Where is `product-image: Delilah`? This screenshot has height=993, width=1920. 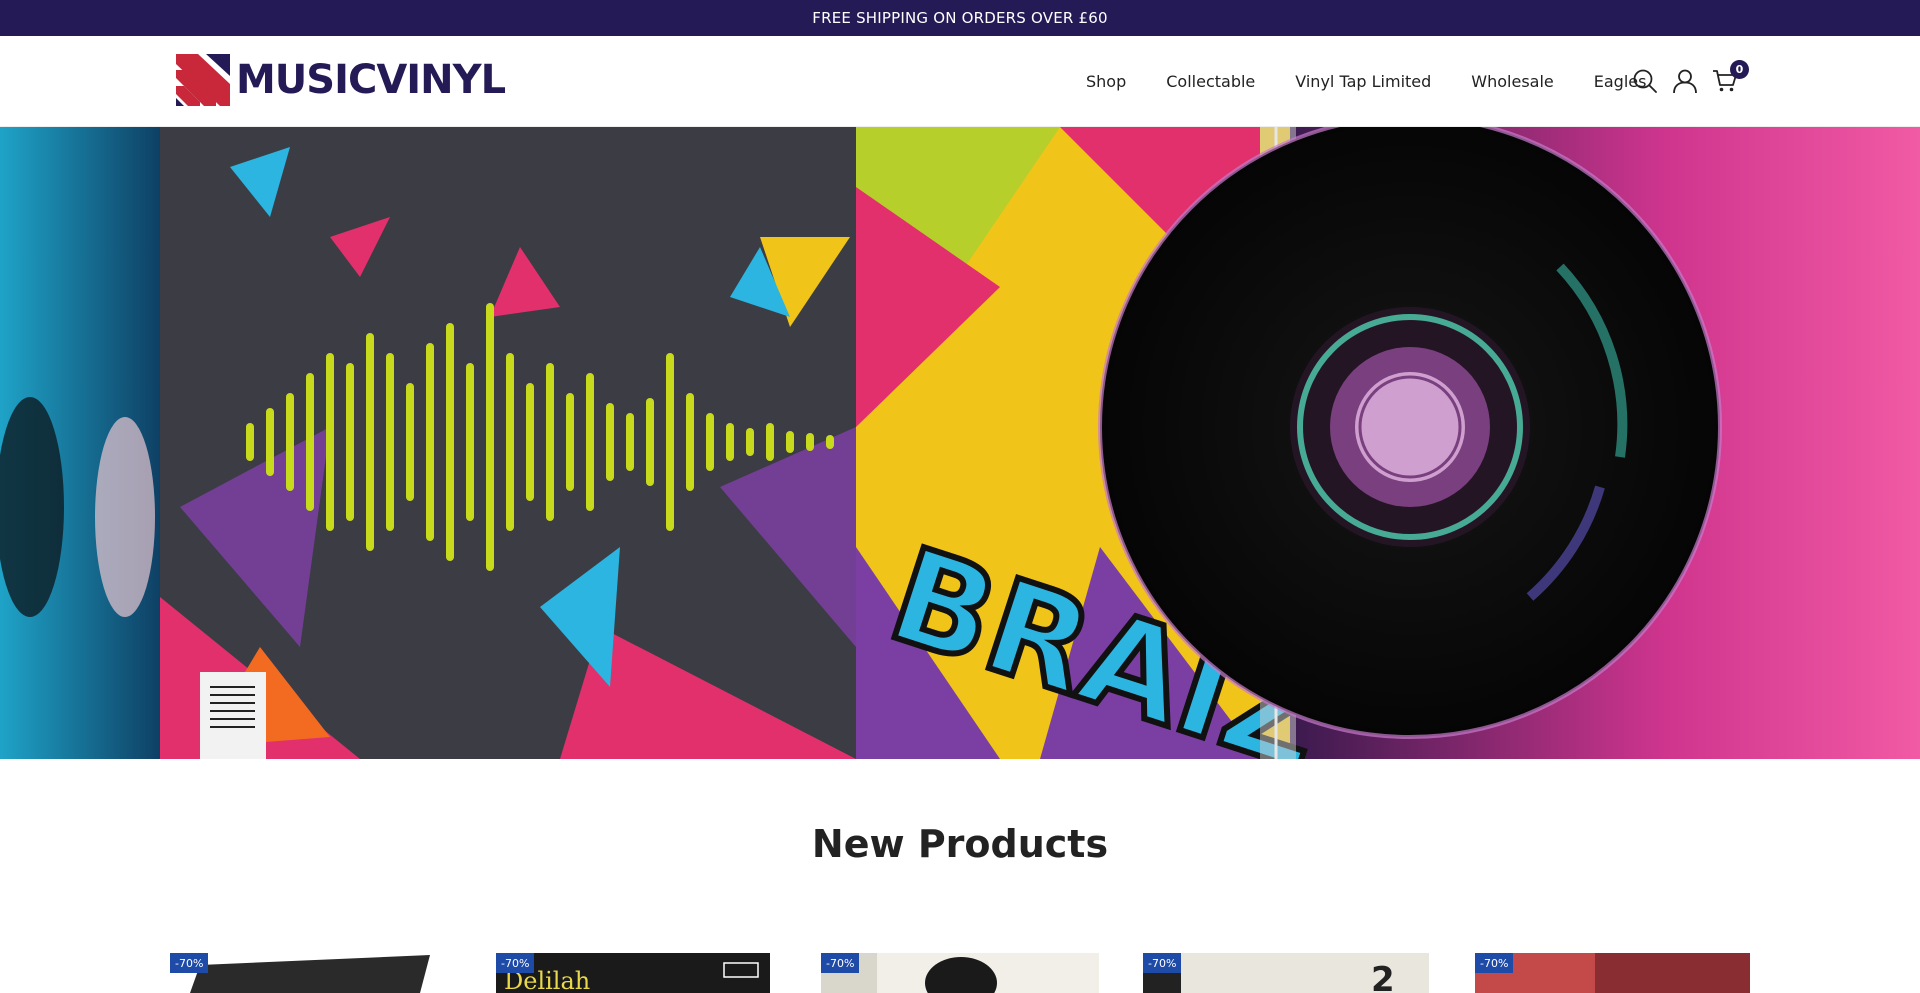
product-image: Delilah is located at coordinates (633, 973).